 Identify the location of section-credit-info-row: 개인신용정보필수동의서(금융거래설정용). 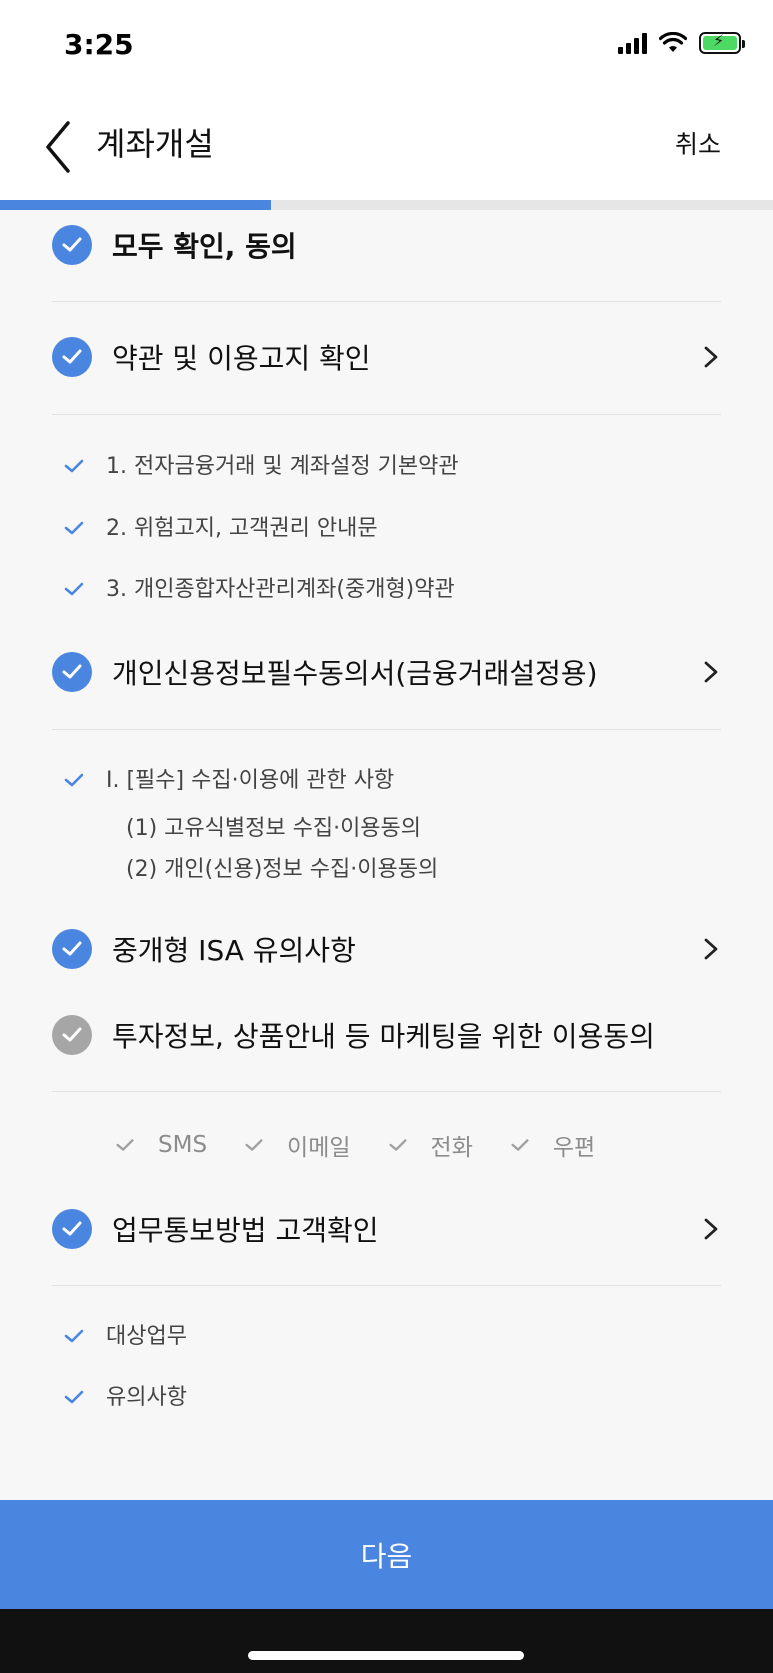
(386, 672).